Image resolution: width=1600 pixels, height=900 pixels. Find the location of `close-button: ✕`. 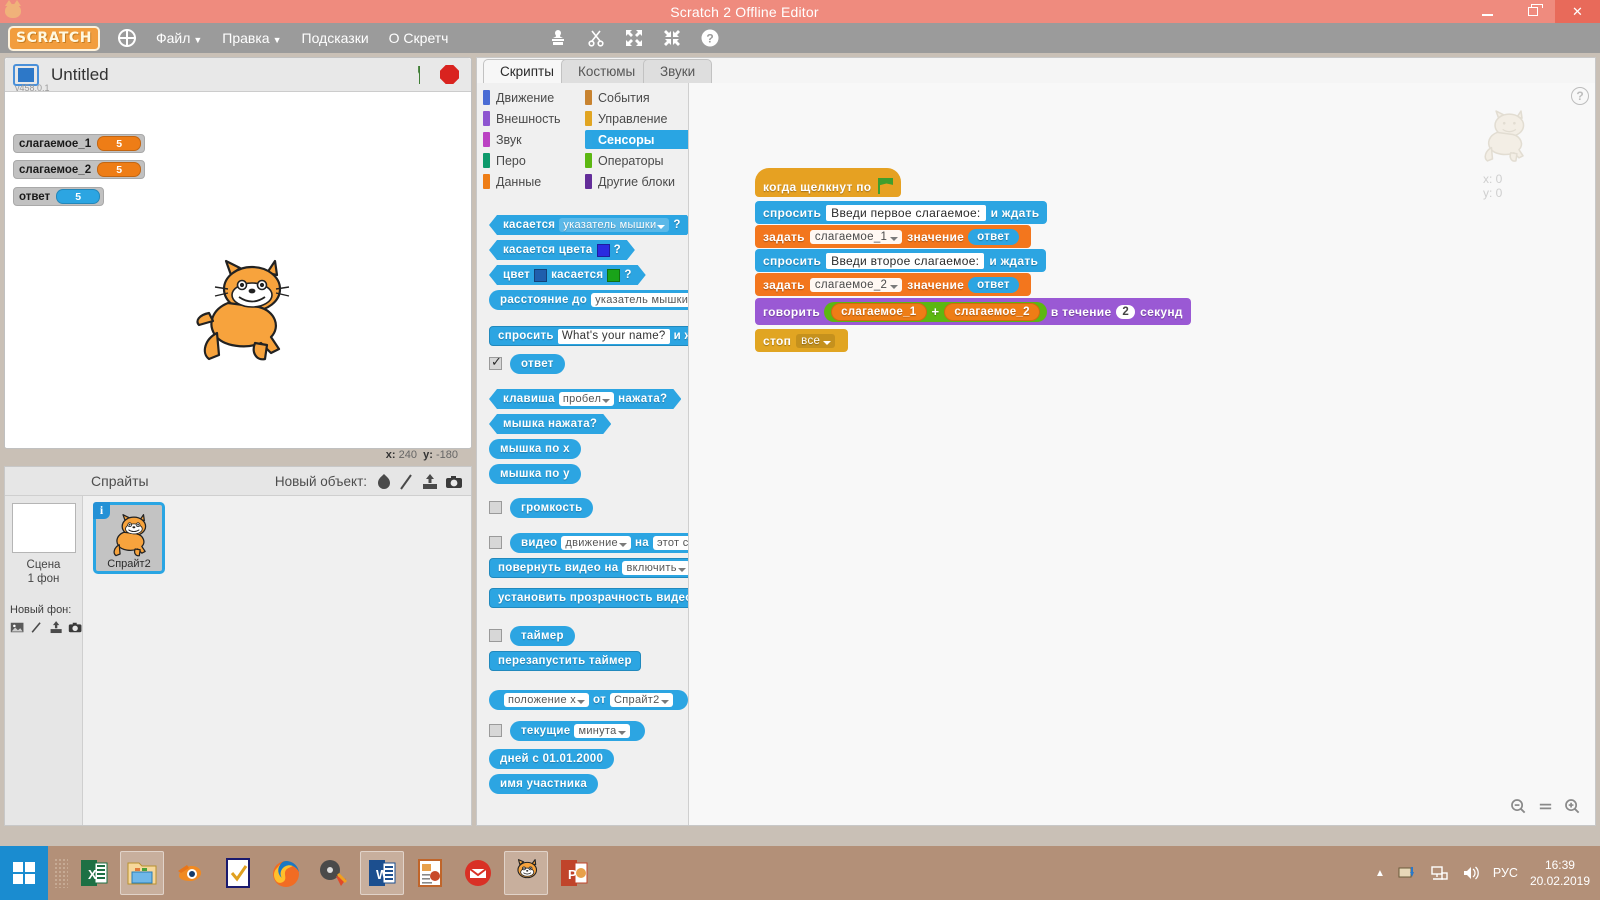

close-button: ✕ is located at coordinates (1577, 11).